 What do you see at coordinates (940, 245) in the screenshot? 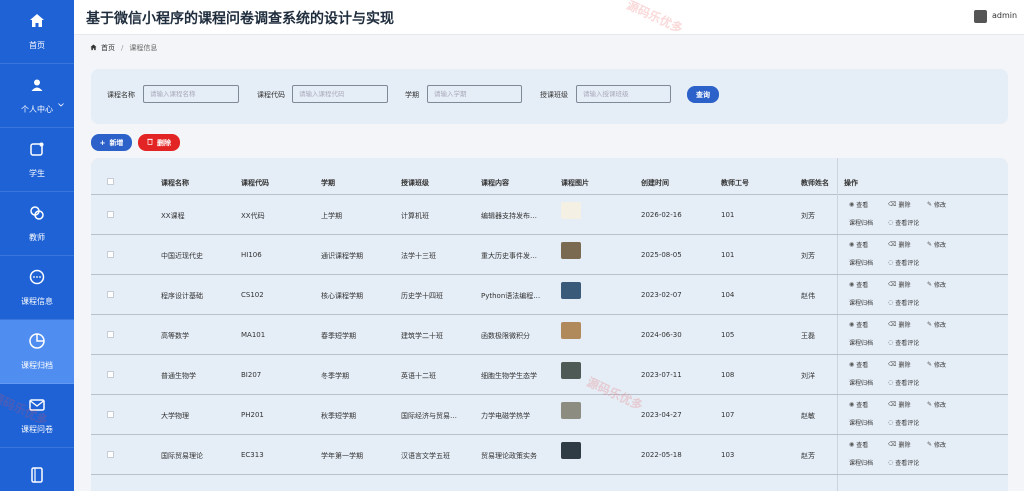
I see `edit-button-label: 修改` at bounding box center [940, 245].